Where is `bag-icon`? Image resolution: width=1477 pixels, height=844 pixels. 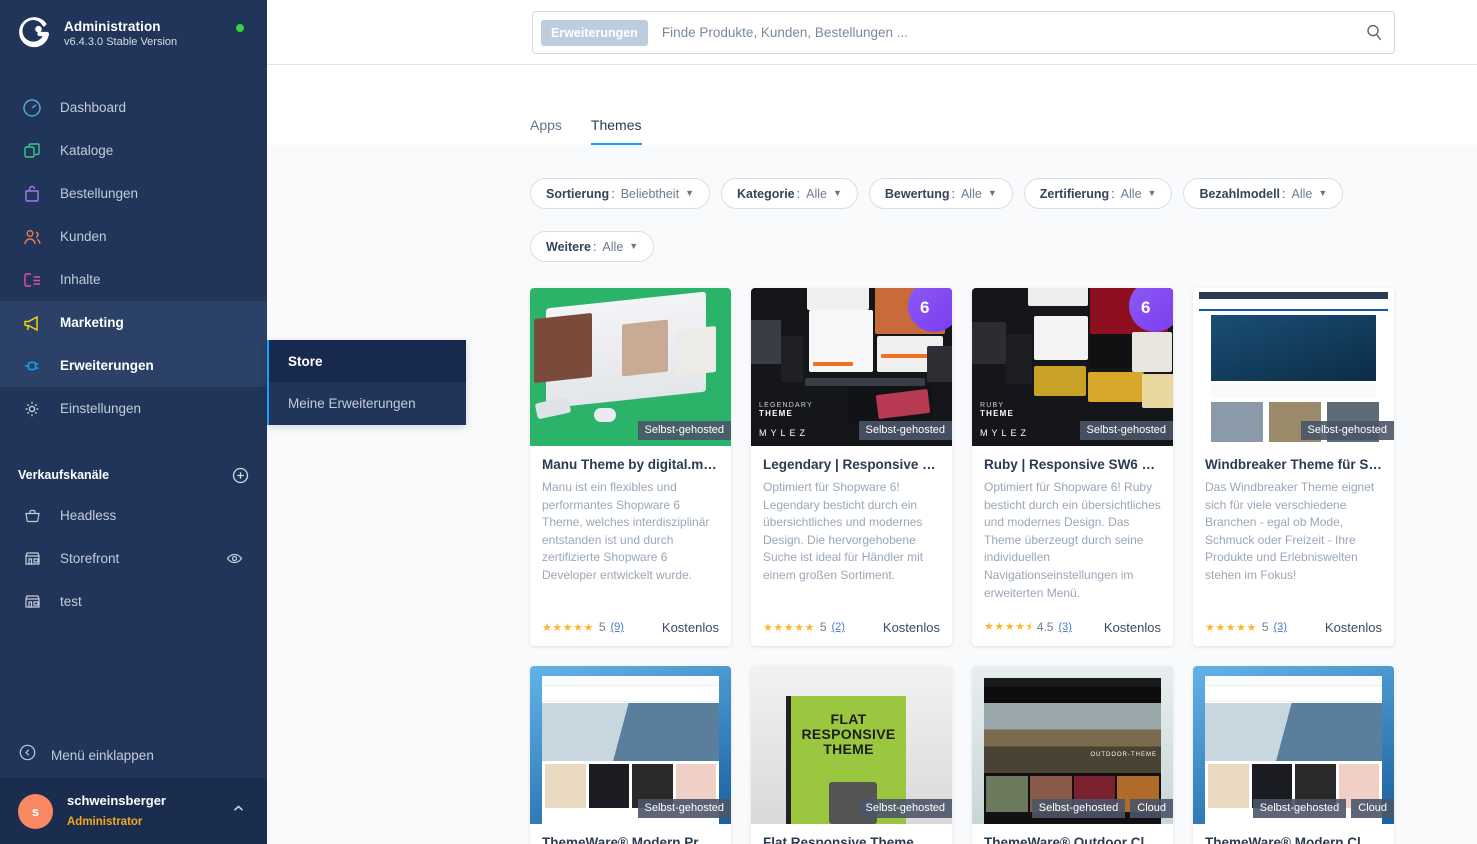 bag-icon is located at coordinates (32, 194).